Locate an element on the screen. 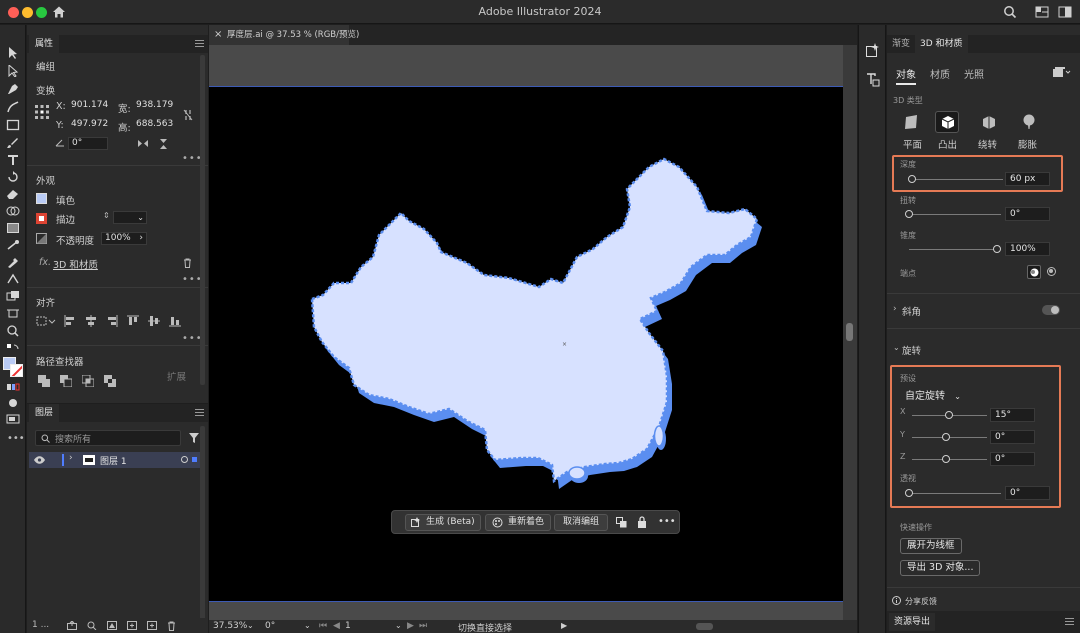 The image size is (1080, 633). subtab-object: 对象 is located at coordinates (906, 75).